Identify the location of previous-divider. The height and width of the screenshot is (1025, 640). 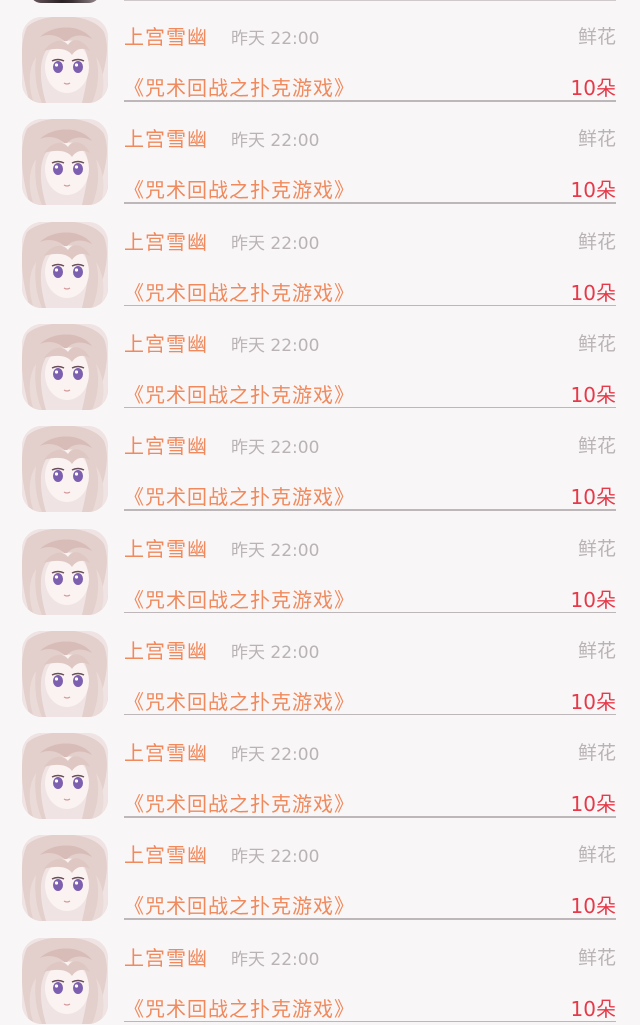
(370, 0).